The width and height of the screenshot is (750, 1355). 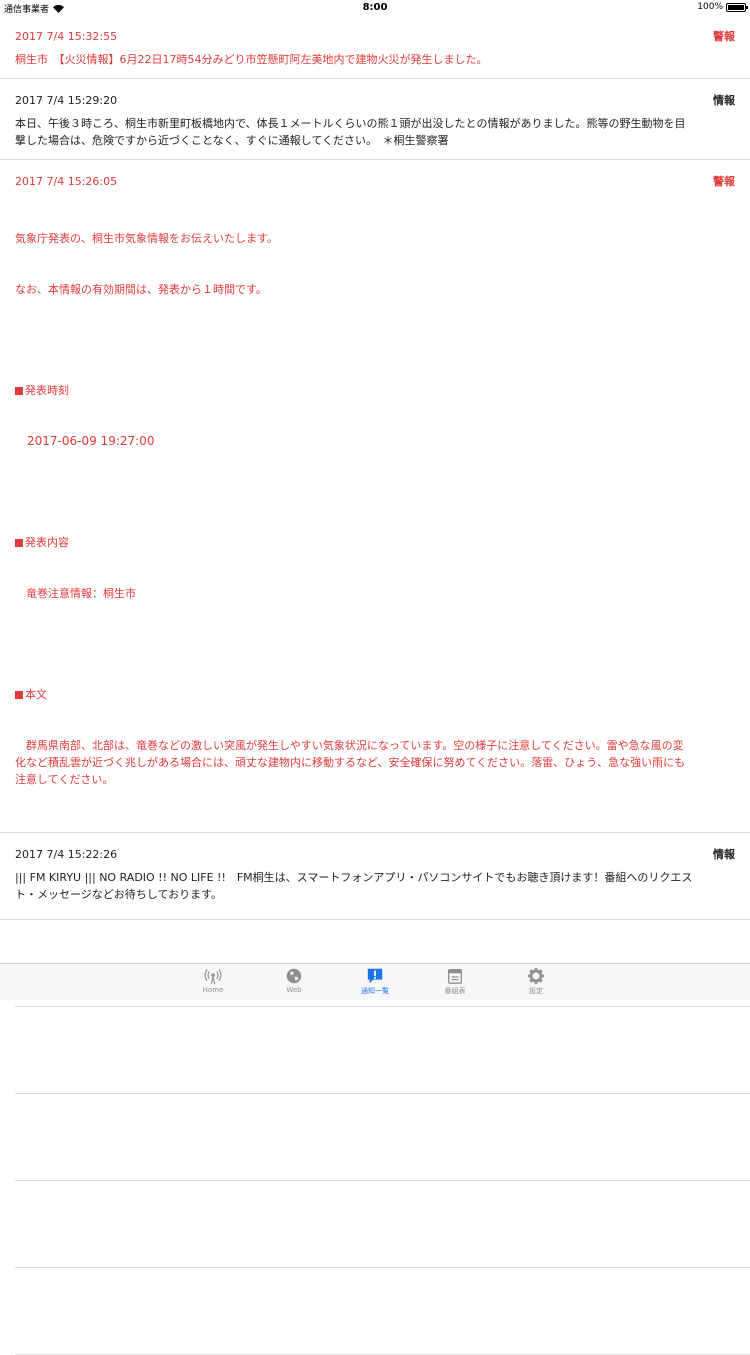 What do you see at coordinates (85, 441) in the screenshot?
I see `section-value: 2017-06-09 19:27:00` at bounding box center [85, 441].